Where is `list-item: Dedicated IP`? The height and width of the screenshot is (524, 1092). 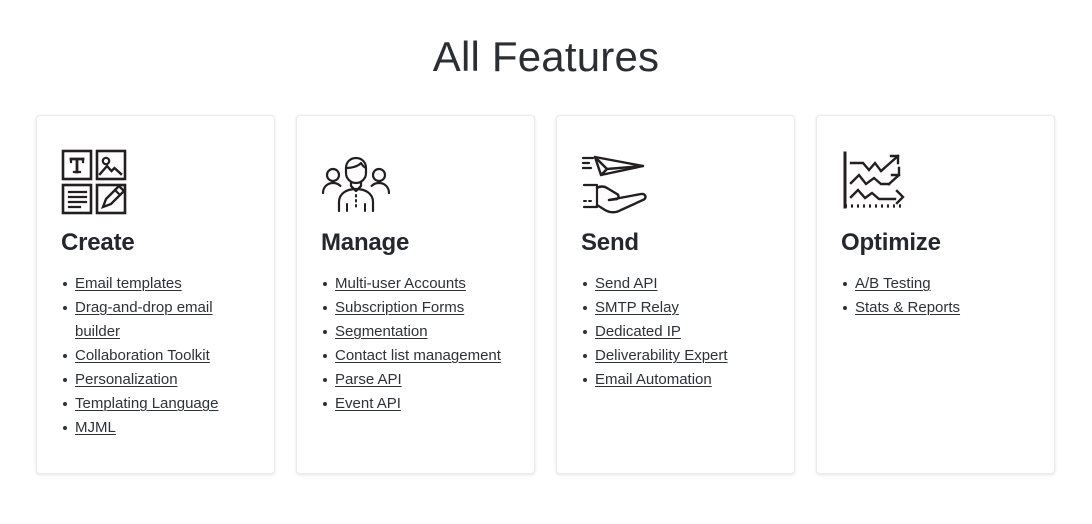 list-item: Dedicated IP is located at coordinates (676, 332).